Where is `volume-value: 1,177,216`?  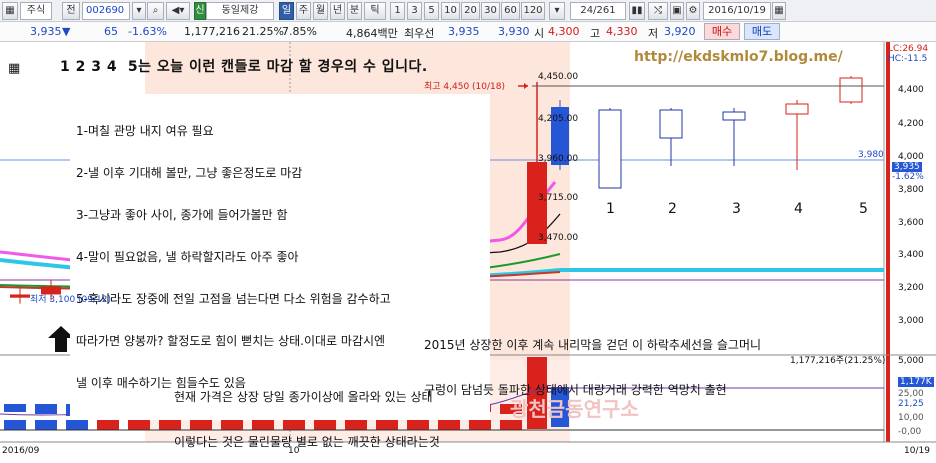 volume-value: 1,177,216 is located at coordinates (212, 31).